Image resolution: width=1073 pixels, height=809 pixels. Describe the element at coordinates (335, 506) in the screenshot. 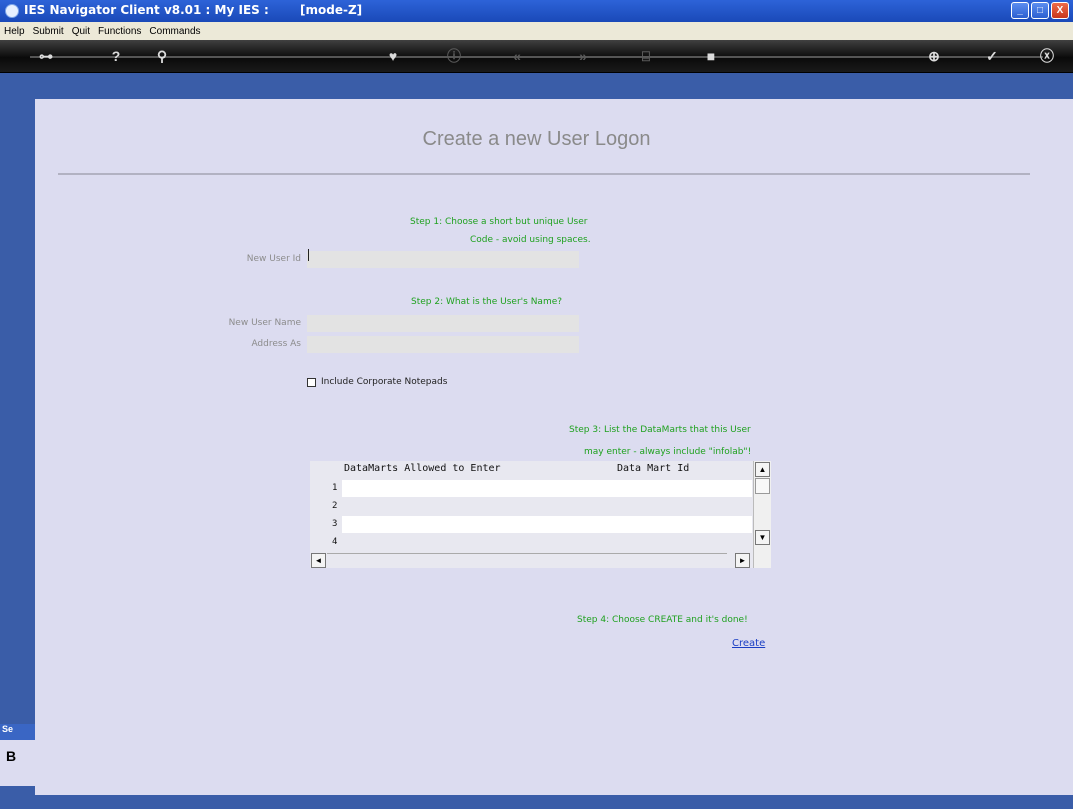

I see `row-number: 2` at that location.